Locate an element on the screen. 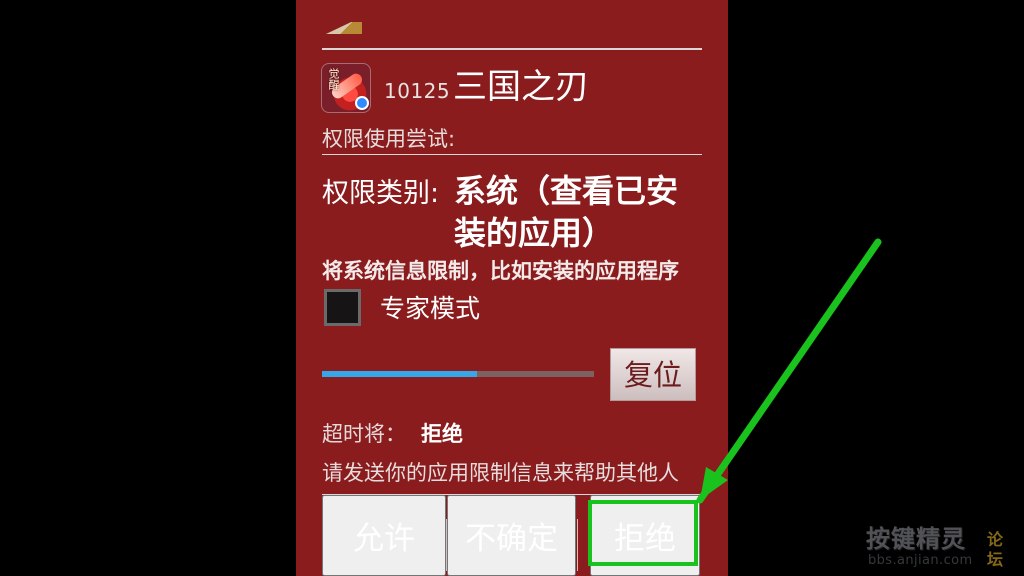 The image size is (1024, 576). watermark-main: 按键精灵 is located at coordinates (916, 539).